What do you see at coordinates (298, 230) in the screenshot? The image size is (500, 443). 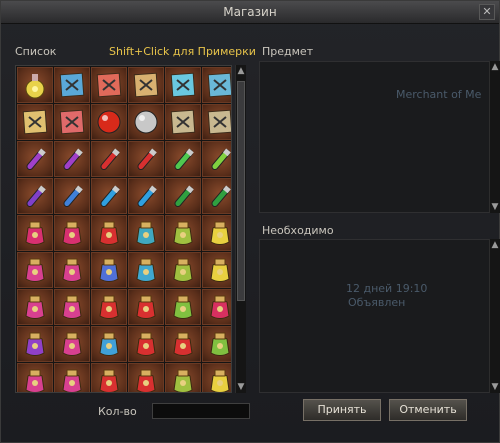 I see `required-label: Необходимо` at bounding box center [298, 230].